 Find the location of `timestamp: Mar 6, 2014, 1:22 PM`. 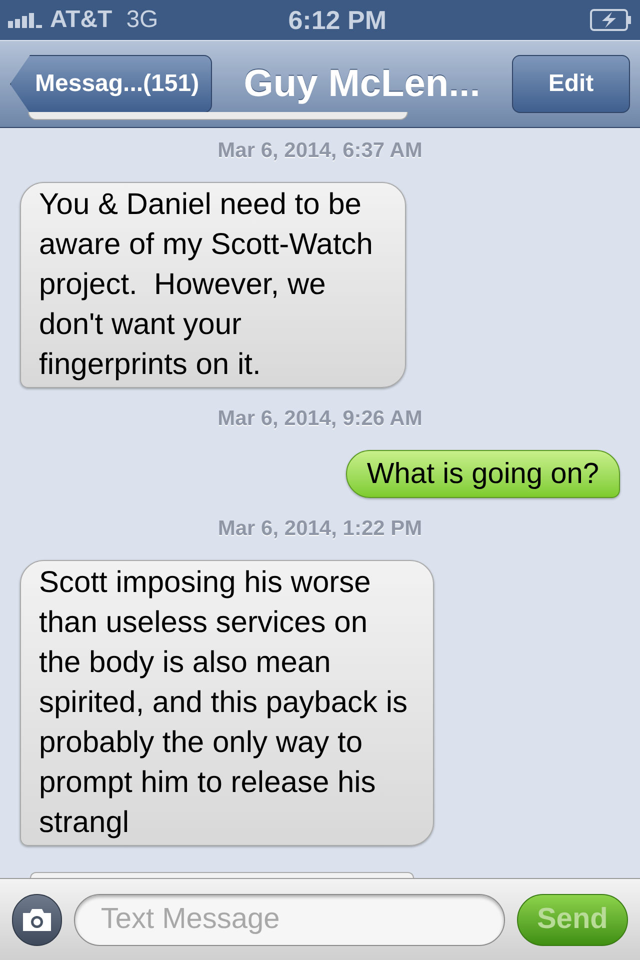

timestamp: Mar 6, 2014, 1:22 PM is located at coordinates (320, 529).